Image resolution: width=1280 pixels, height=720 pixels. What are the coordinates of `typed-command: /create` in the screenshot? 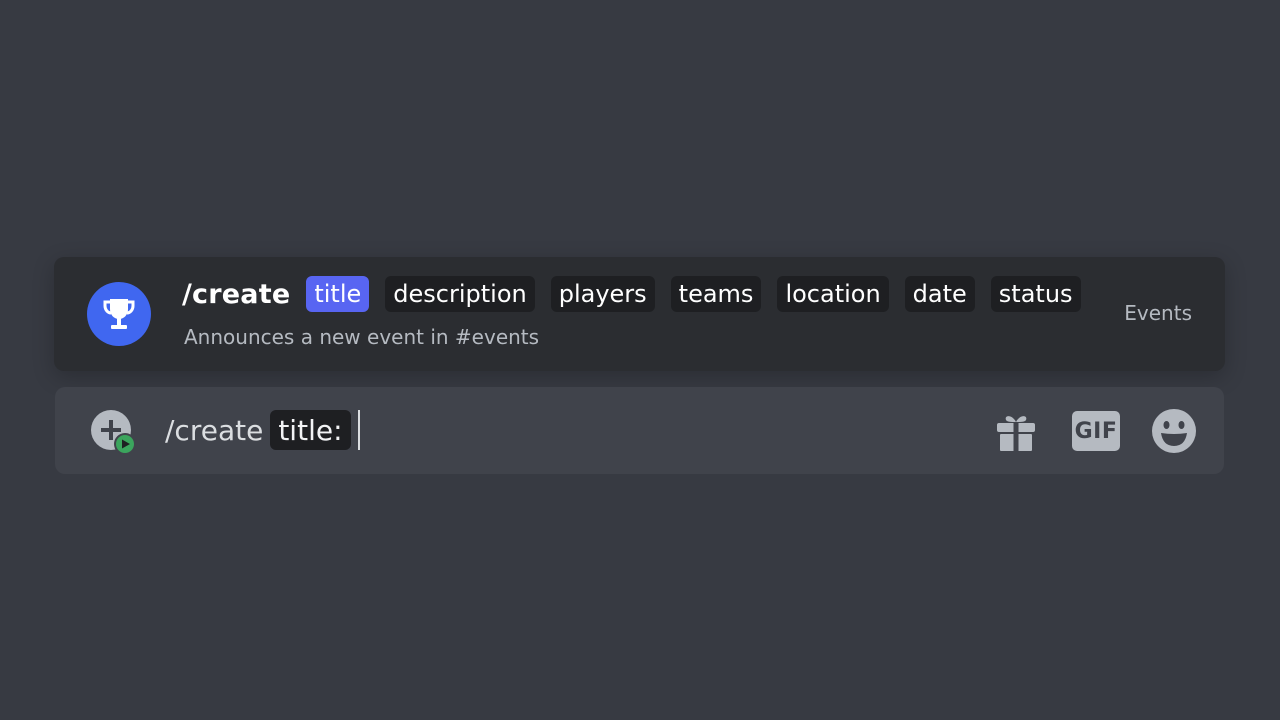 It's located at (214, 430).